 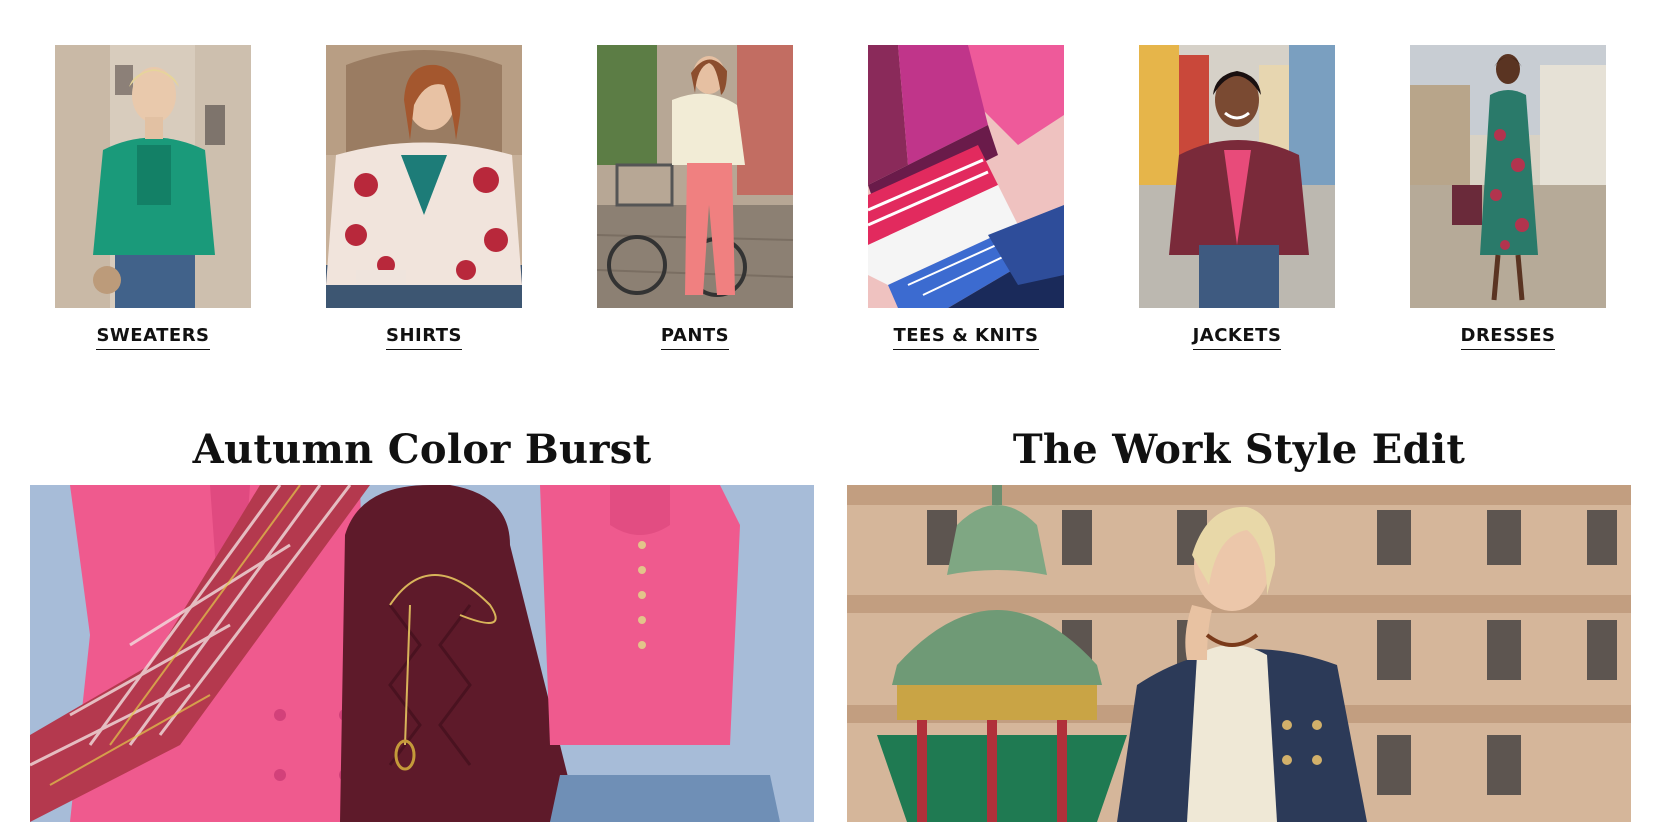 What do you see at coordinates (966, 338) in the screenshot?
I see `category-tees-knits-label: TEES & KNITS` at bounding box center [966, 338].